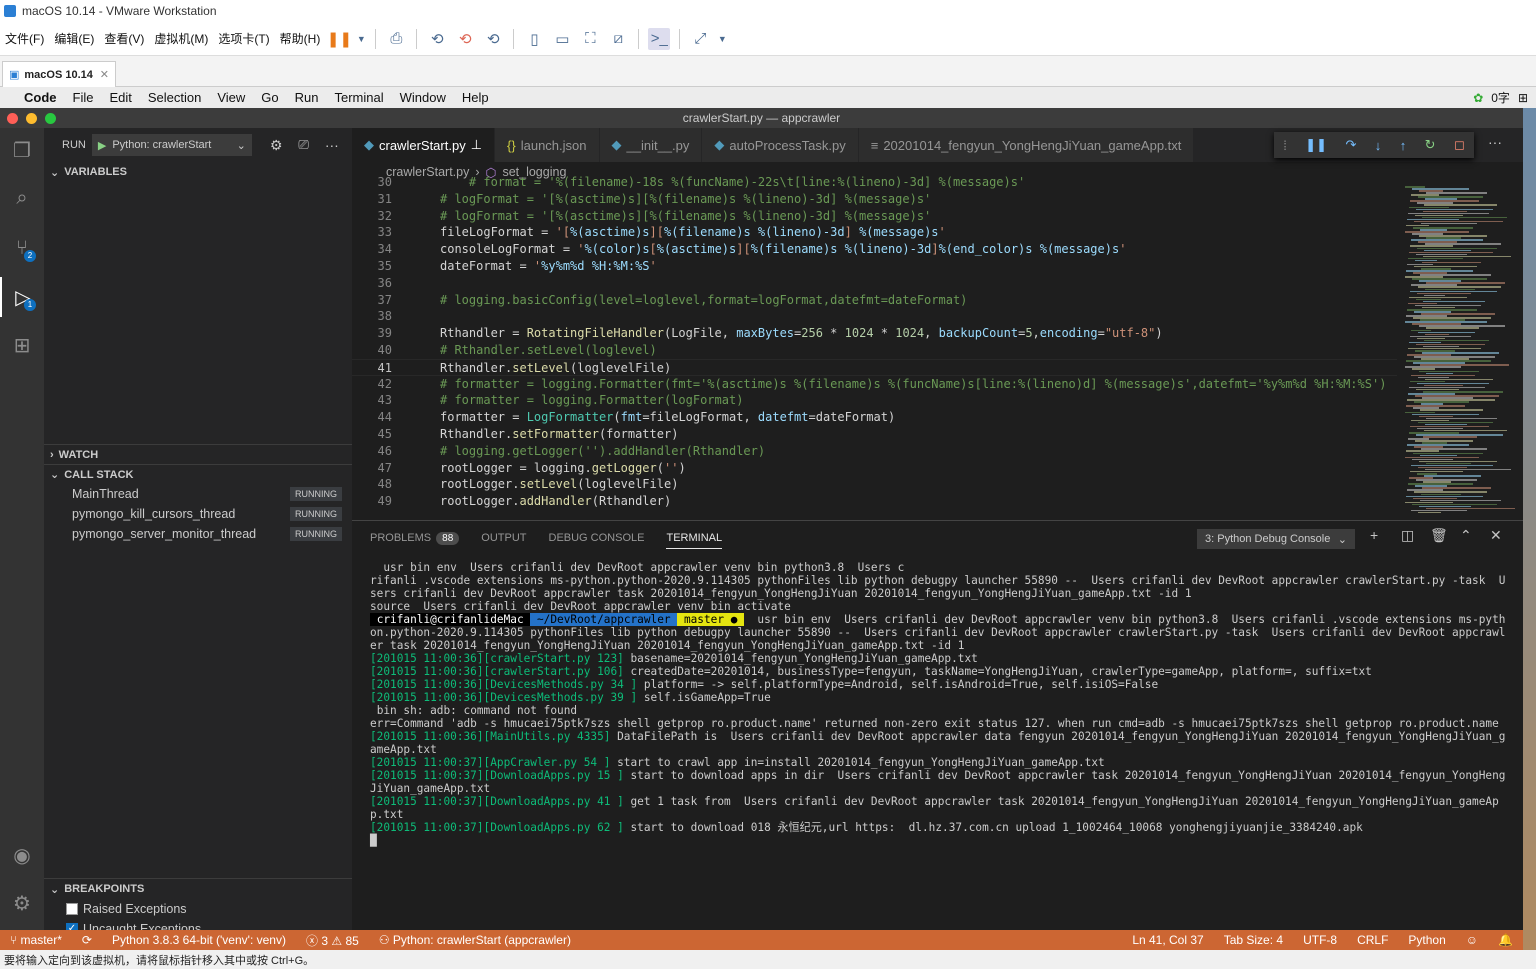 This screenshot has height=969, width=1536. What do you see at coordinates (651, 145) in the screenshot?
I see `tab-init-py: ◆ __init__.py` at bounding box center [651, 145].